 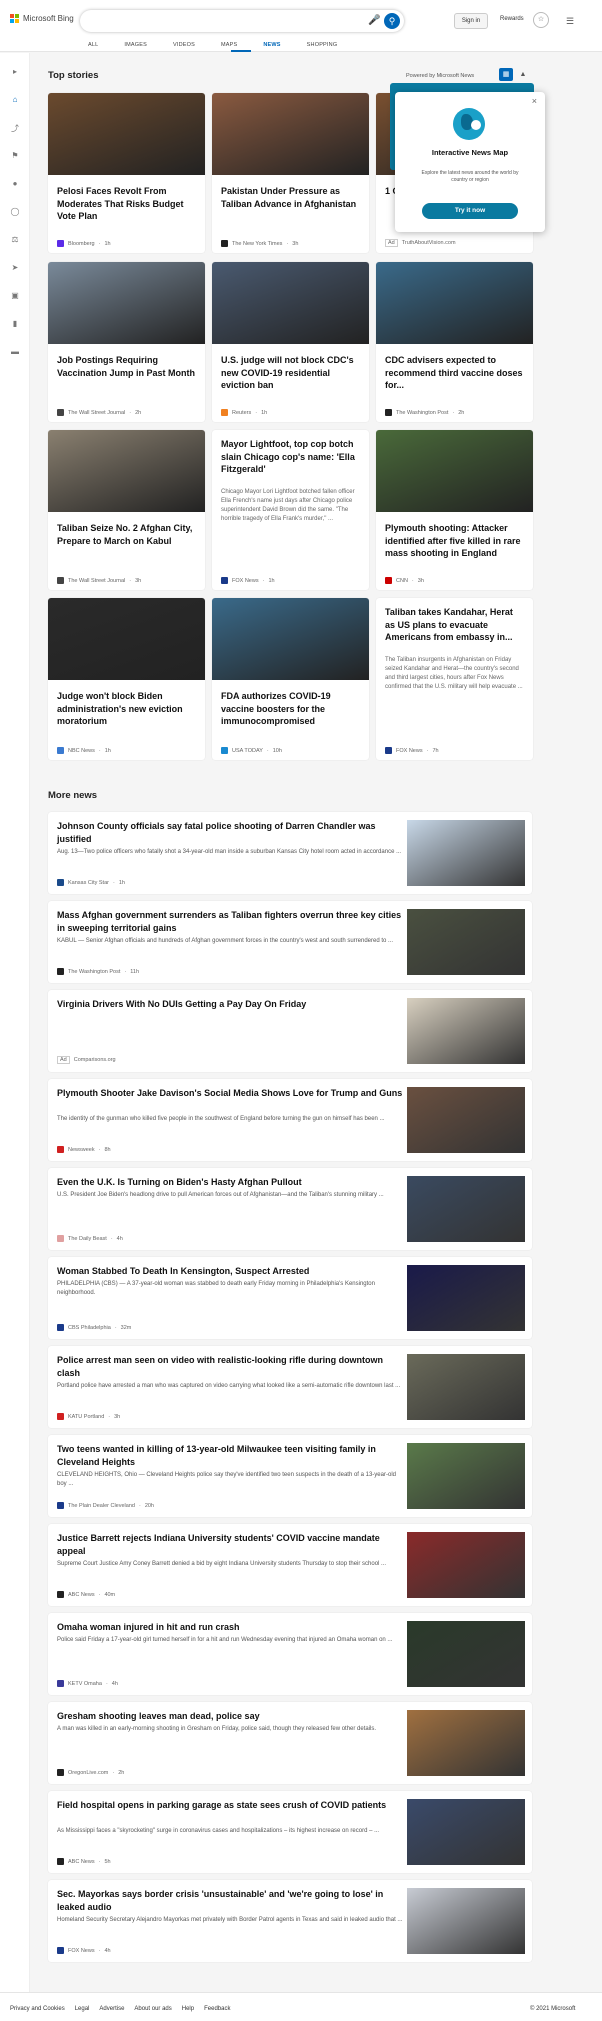 What do you see at coordinates (15, 155) in the screenshot?
I see `flag-icon: ⚑` at bounding box center [15, 155].